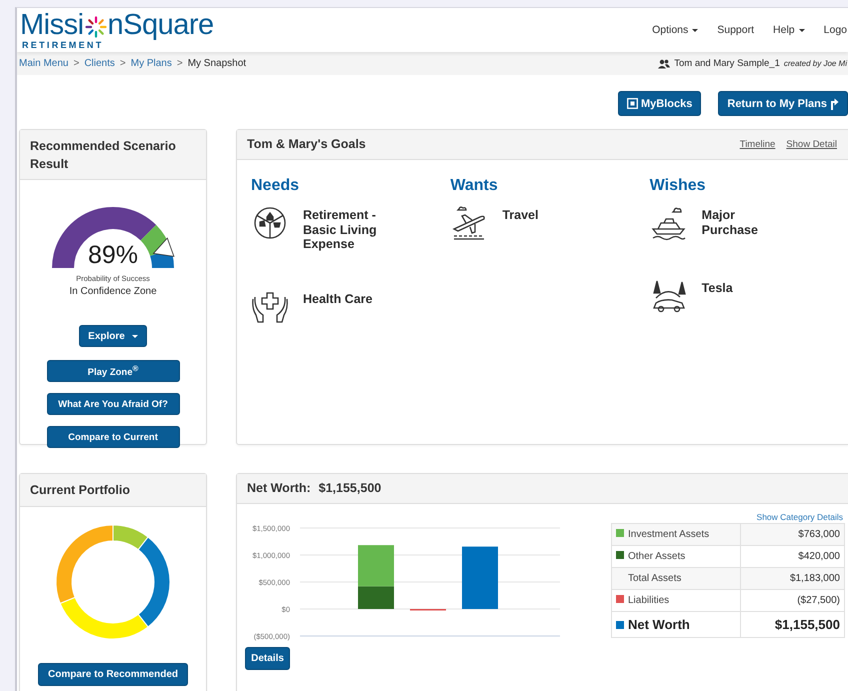 This screenshot has height=691, width=848. What do you see at coordinates (675, 30) in the screenshot?
I see `nav-link: Options` at bounding box center [675, 30].